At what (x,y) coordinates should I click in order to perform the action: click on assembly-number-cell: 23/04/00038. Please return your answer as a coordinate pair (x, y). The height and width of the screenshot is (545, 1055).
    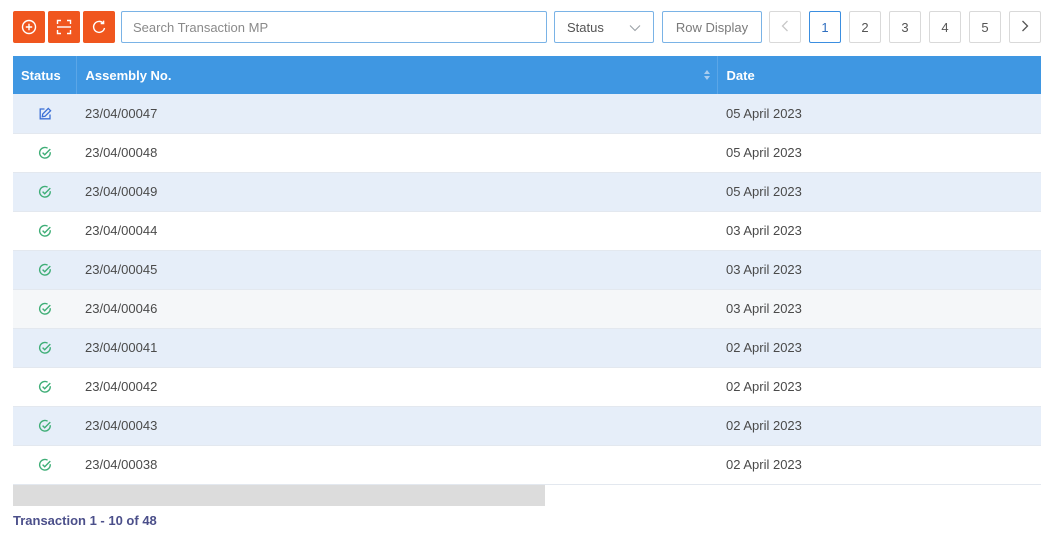
    Looking at the image, I should click on (121, 464).